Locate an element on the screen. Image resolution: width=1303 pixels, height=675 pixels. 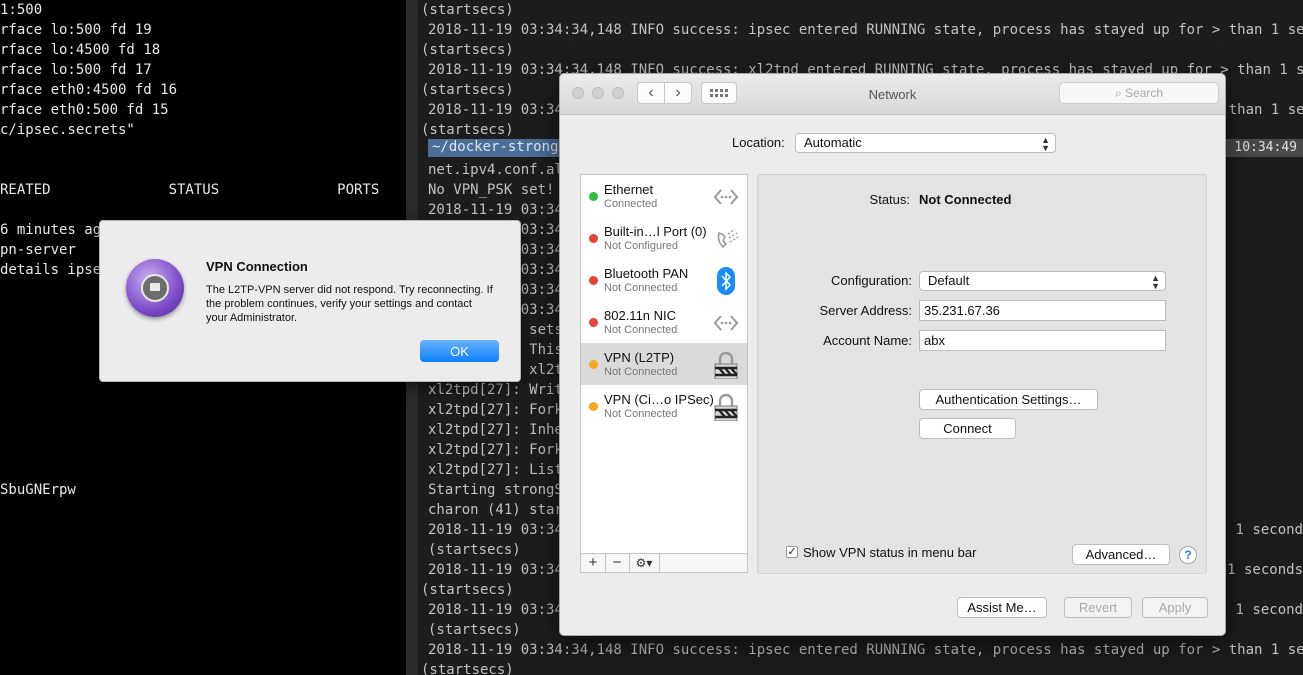
connect-button: Connect is located at coordinates (967, 428).